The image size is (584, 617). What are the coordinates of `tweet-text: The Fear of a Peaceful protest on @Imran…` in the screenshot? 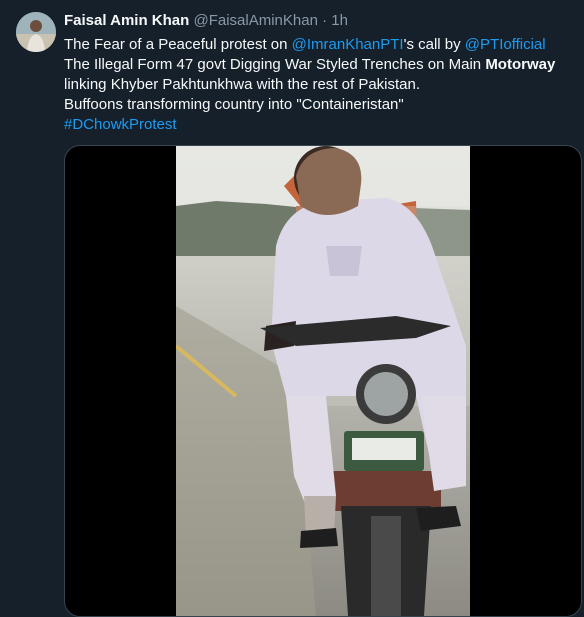 It's located at (316, 85).